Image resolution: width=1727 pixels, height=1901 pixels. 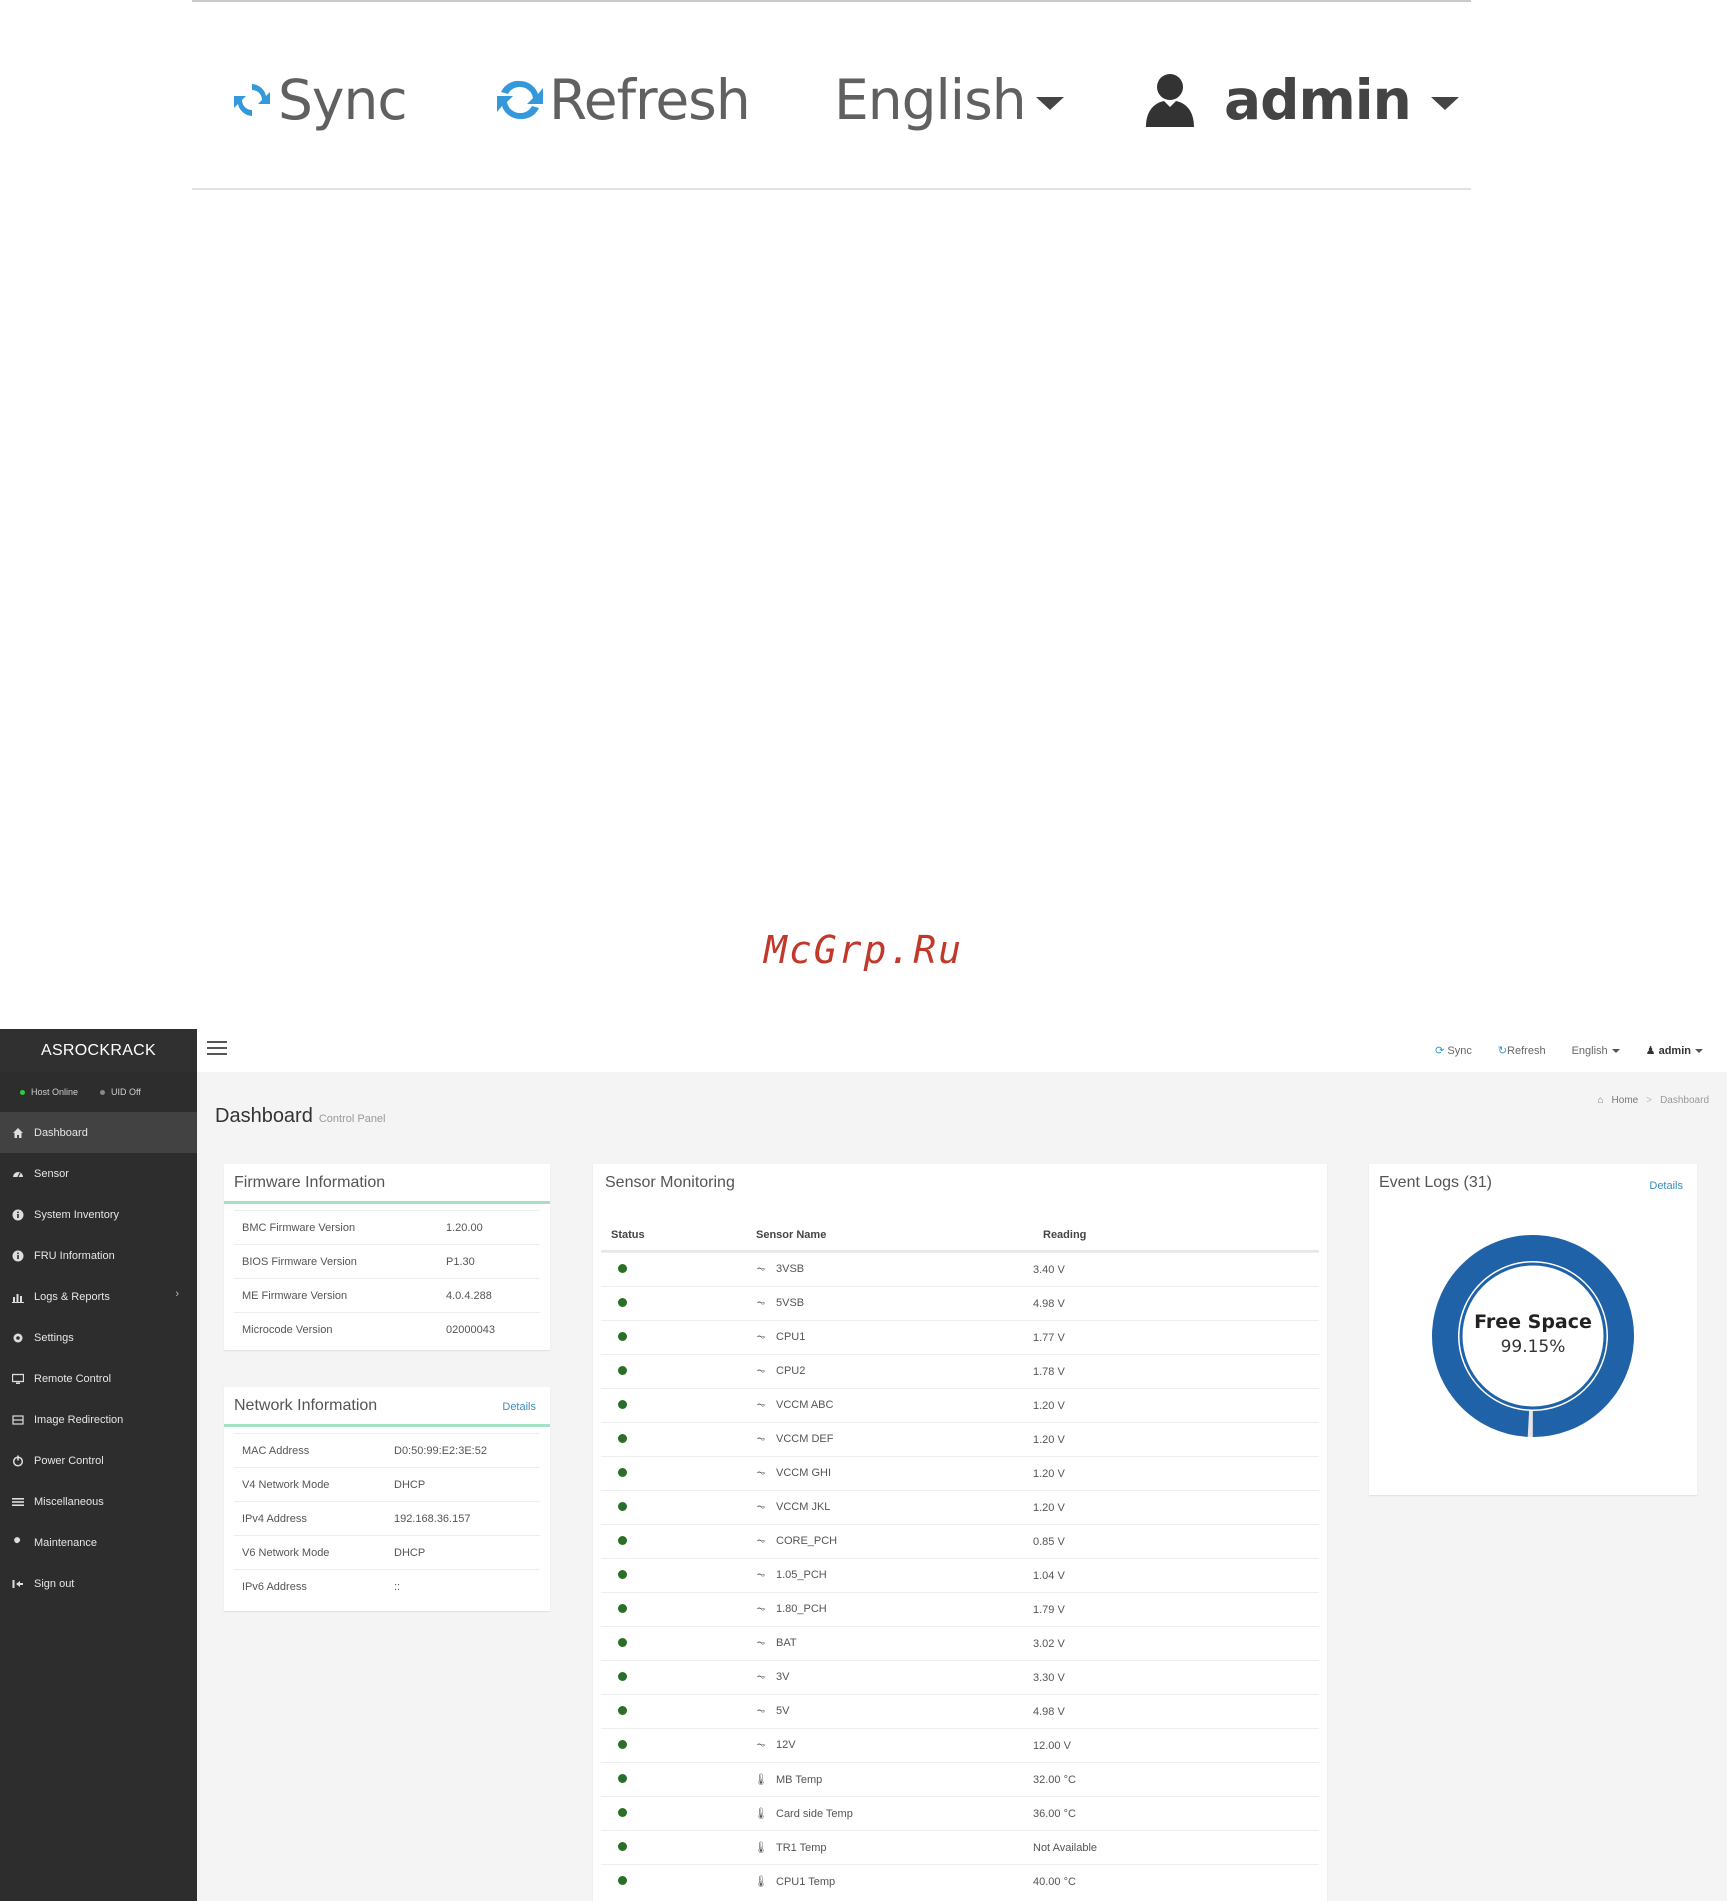 What do you see at coordinates (960, 1745) in the screenshot?
I see `sensor-row: ⏦ 12V 12.00 V` at bounding box center [960, 1745].